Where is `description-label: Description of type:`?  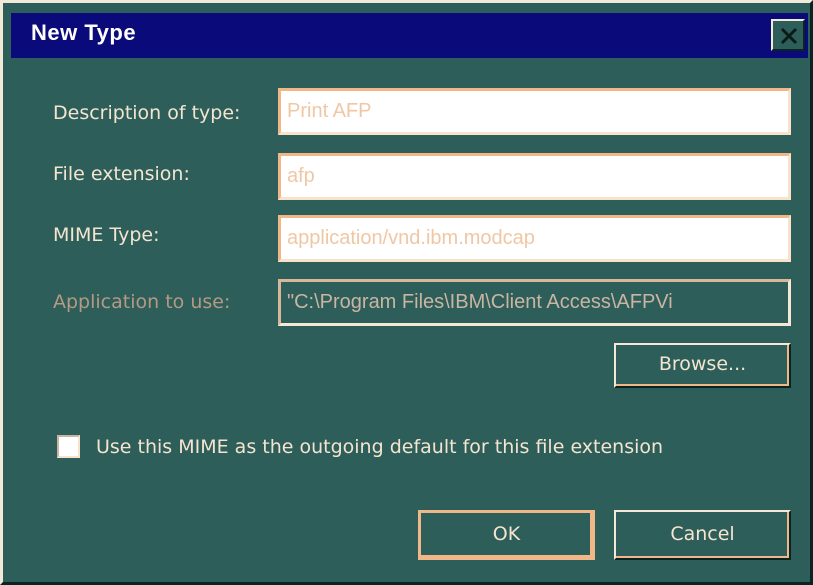
description-label: Description of type: is located at coordinates (146, 113).